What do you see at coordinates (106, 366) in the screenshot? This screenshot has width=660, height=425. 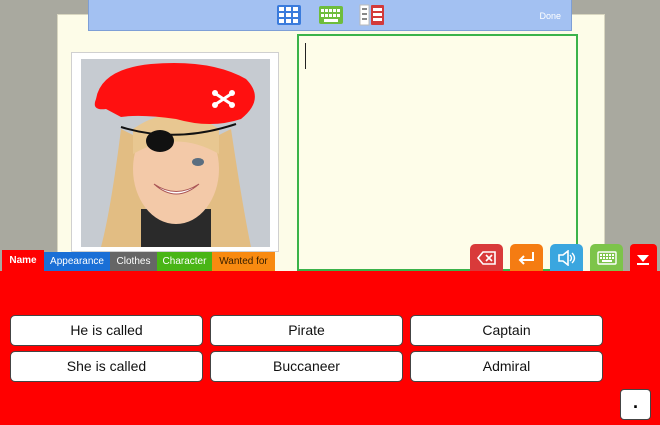 I see `word-button-she-is-called: She is called` at bounding box center [106, 366].